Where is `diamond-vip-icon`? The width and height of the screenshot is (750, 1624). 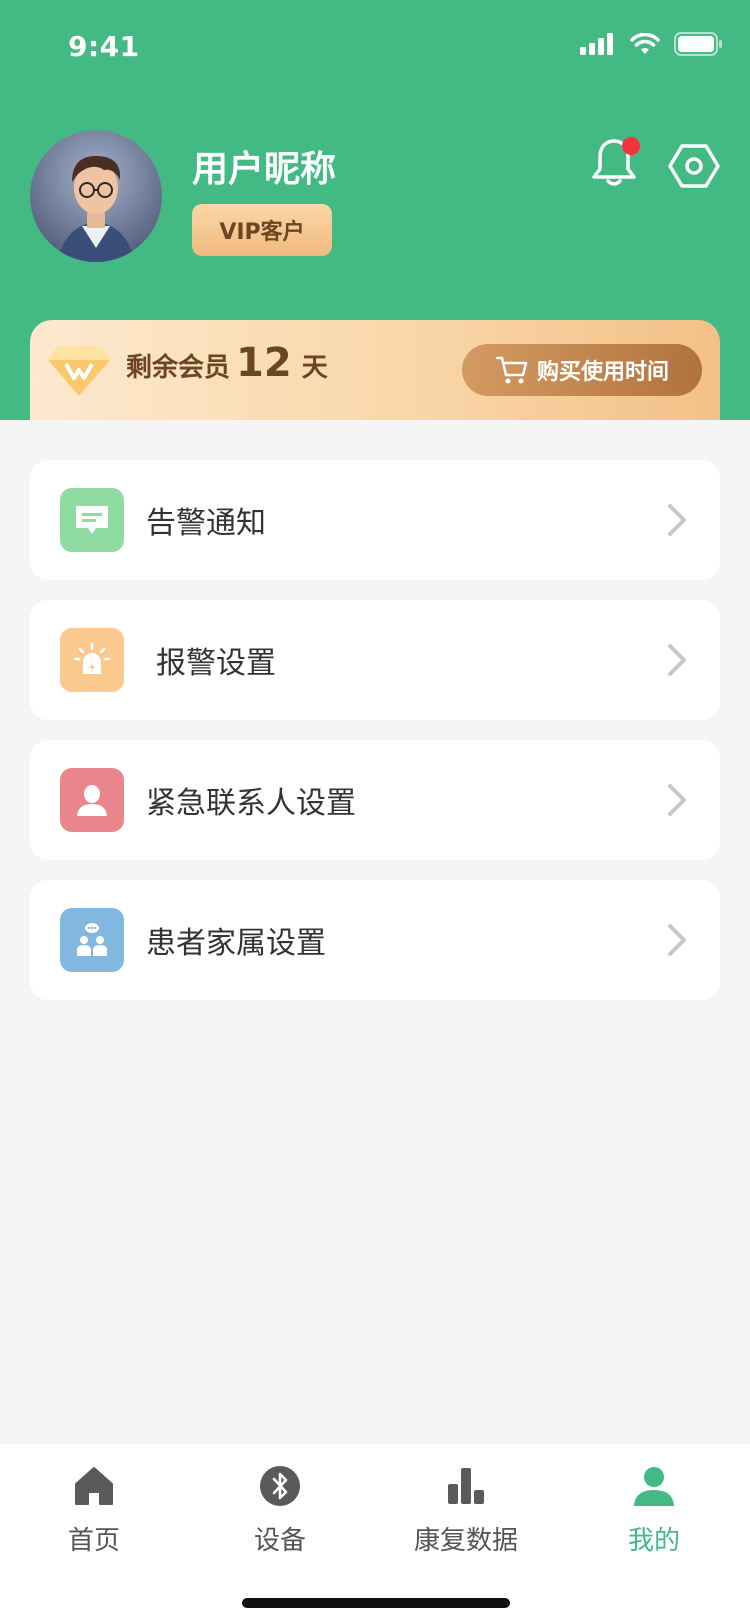
diamond-vip-icon is located at coordinates (79, 371).